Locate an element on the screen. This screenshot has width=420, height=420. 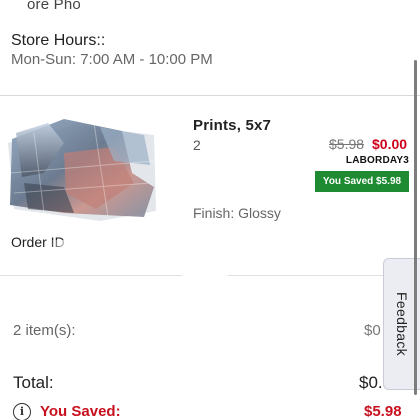
store-name-partial: ore Pho is located at coordinates (54, 6).